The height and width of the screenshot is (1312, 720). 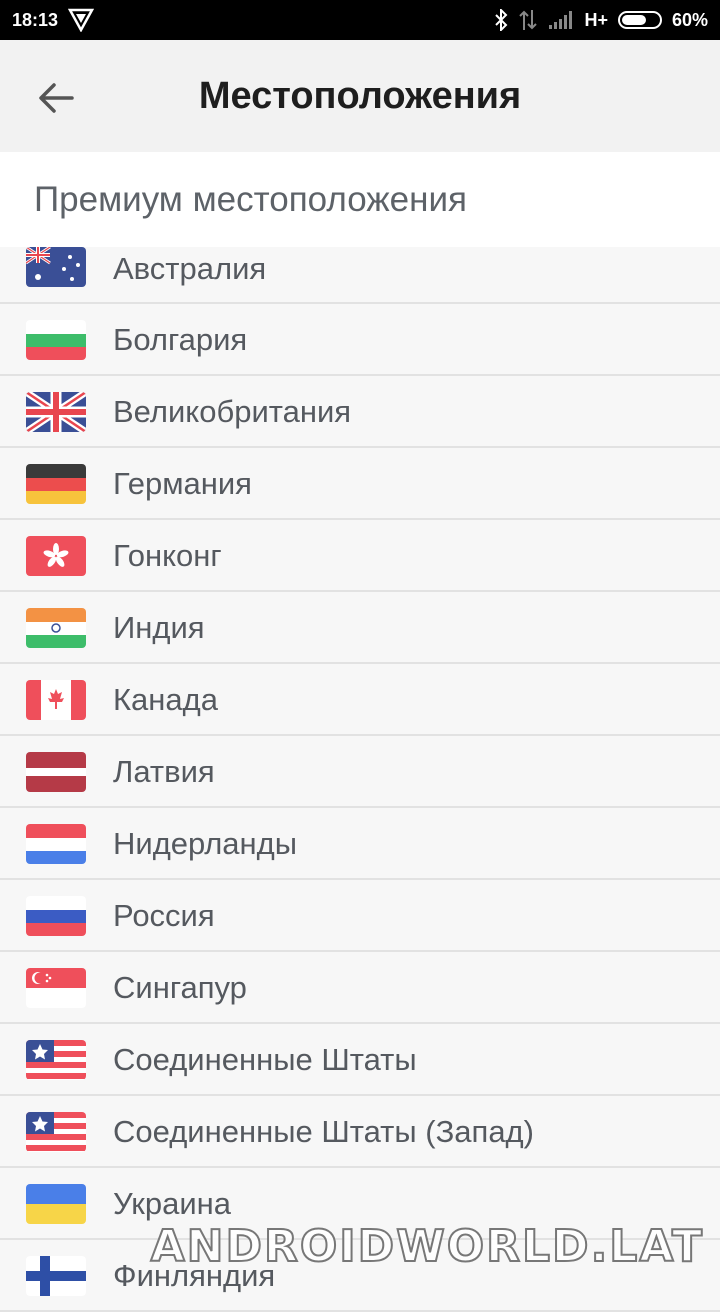 What do you see at coordinates (360, 988) in the screenshot?
I see `list-item: Сингапур` at bounding box center [360, 988].